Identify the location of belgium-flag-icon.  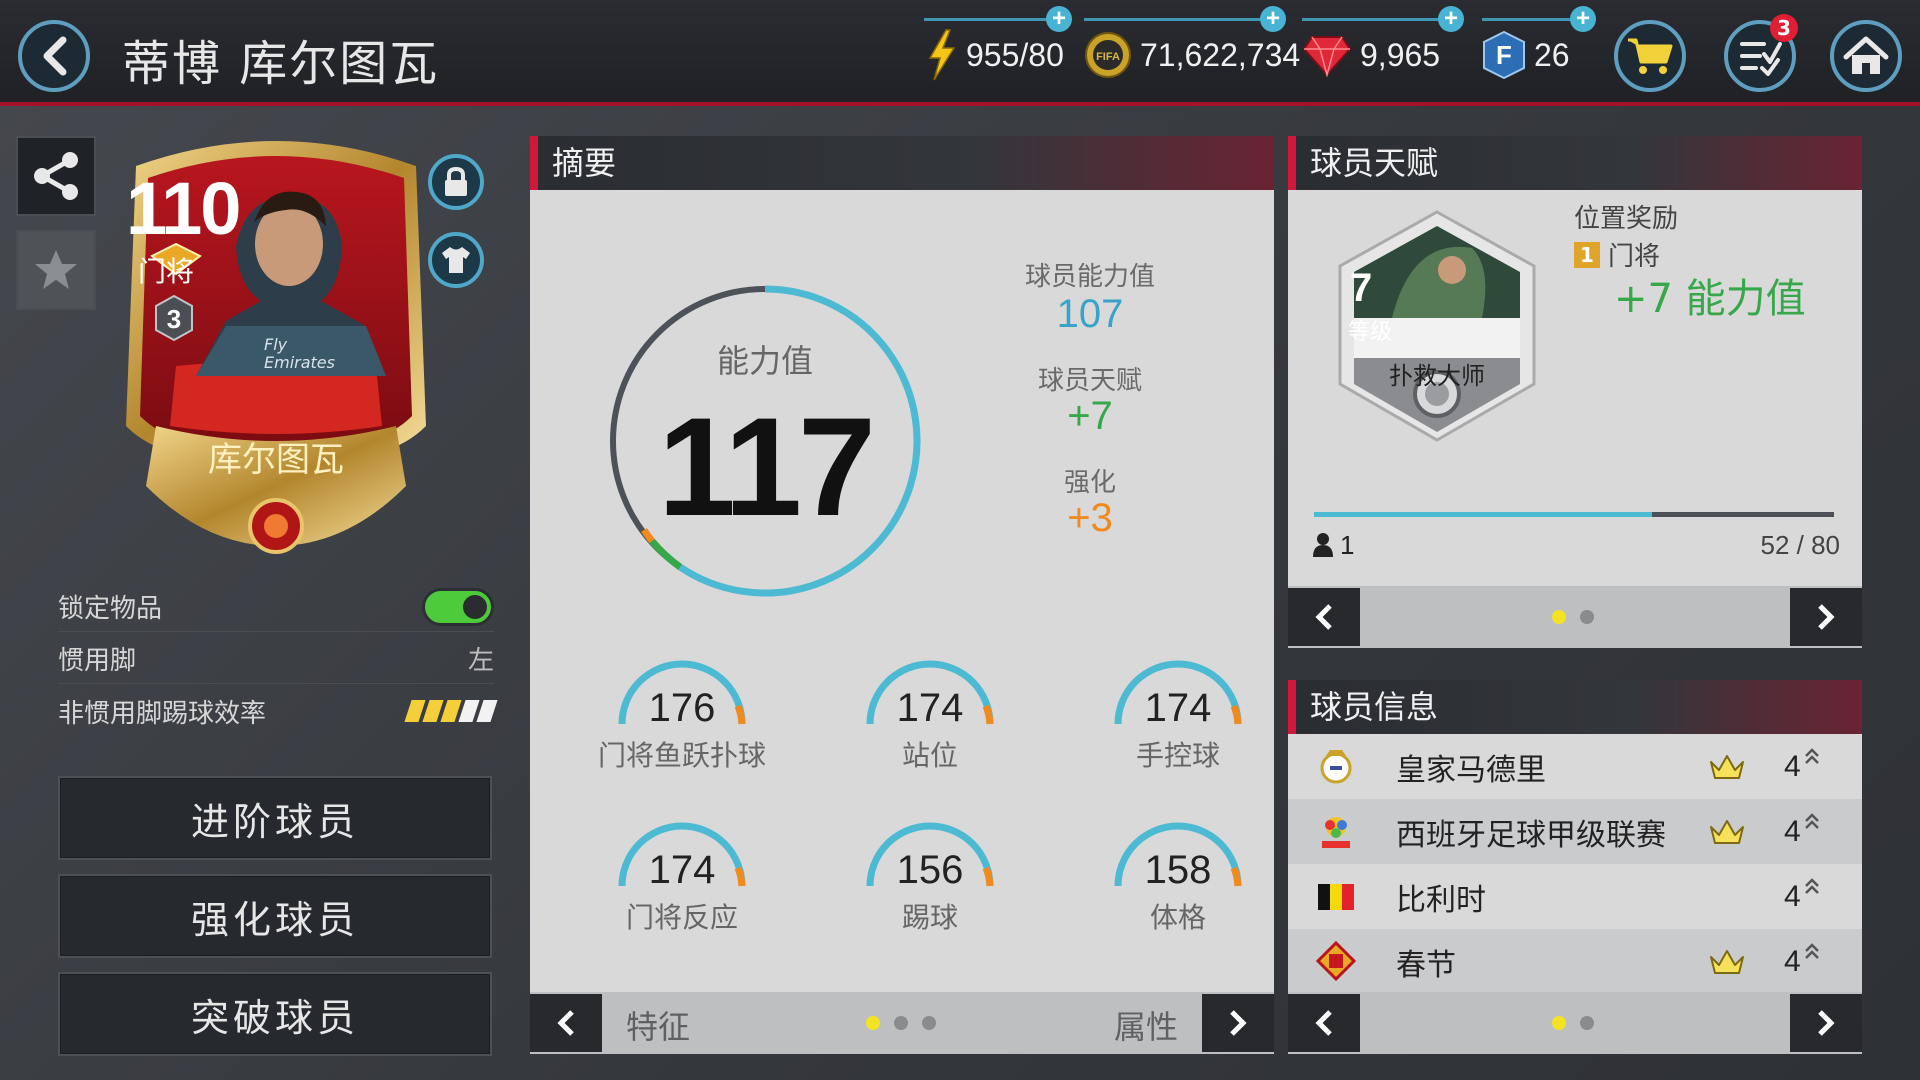
(1336, 897).